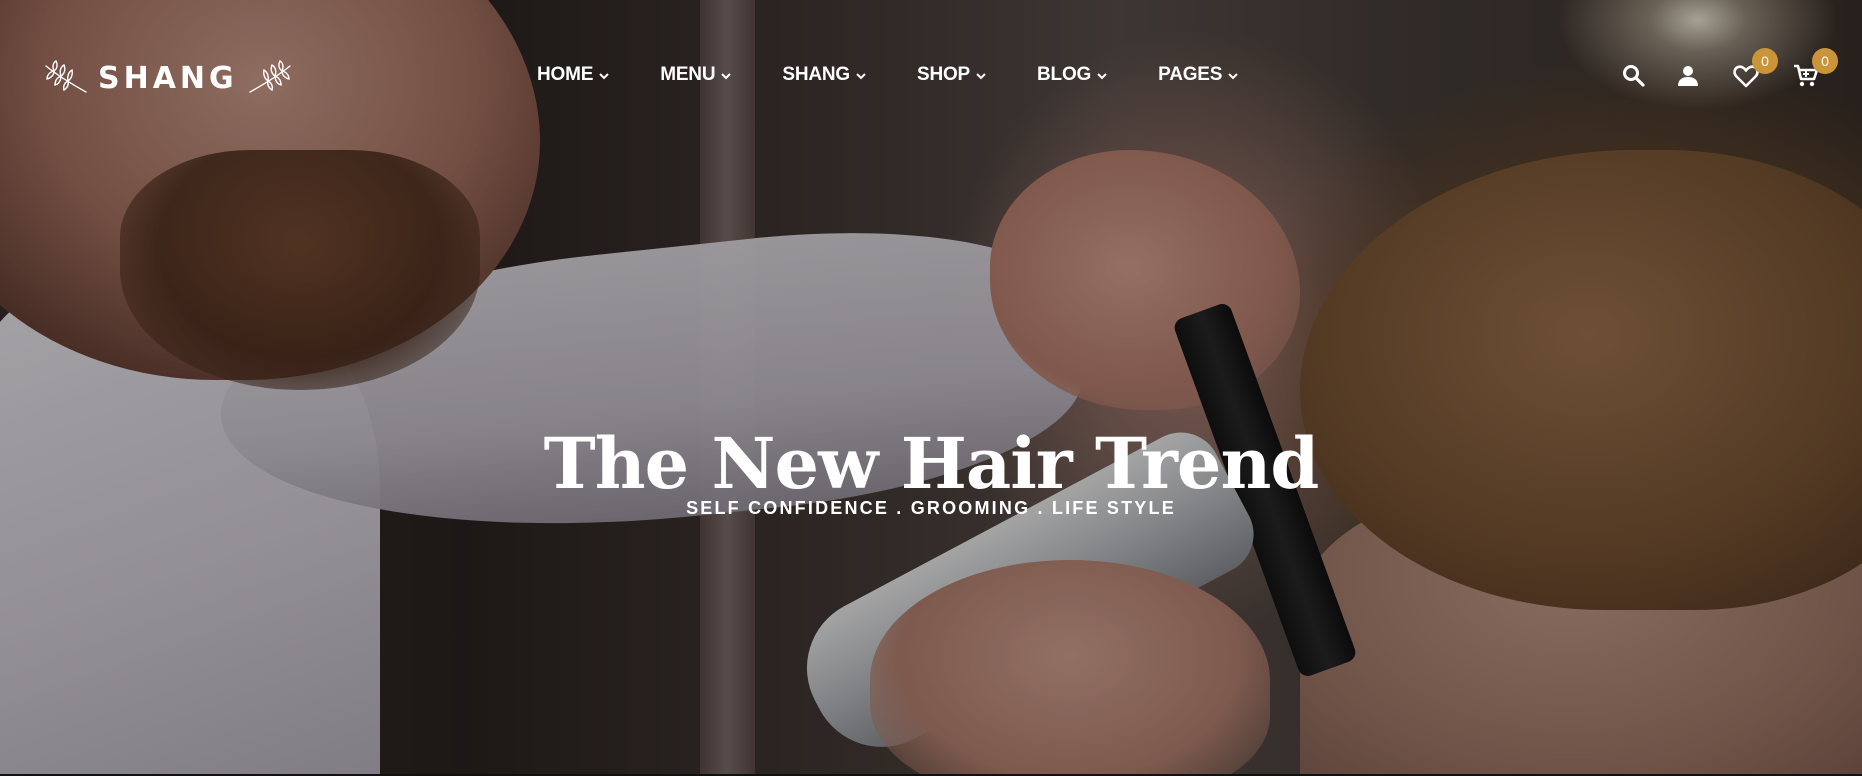 This screenshot has width=1862, height=776. Describe the element at coordinates (1765, 61) in the screenshot. I see `wishlist-count-badge: 0` at that location.